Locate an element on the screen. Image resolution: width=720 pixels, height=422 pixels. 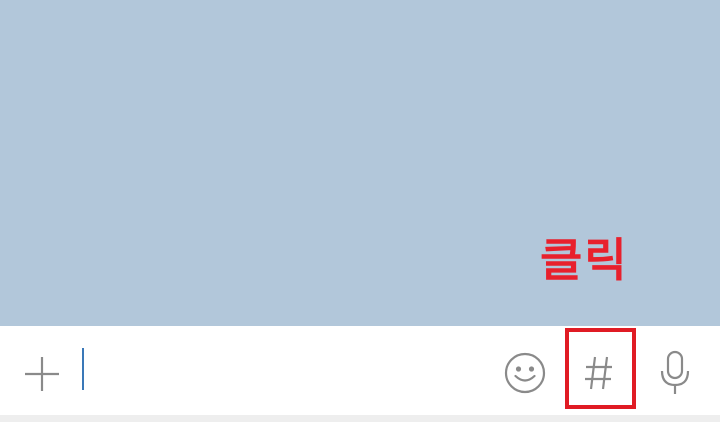
add-attachment-button is located at coordinates (42, 374).